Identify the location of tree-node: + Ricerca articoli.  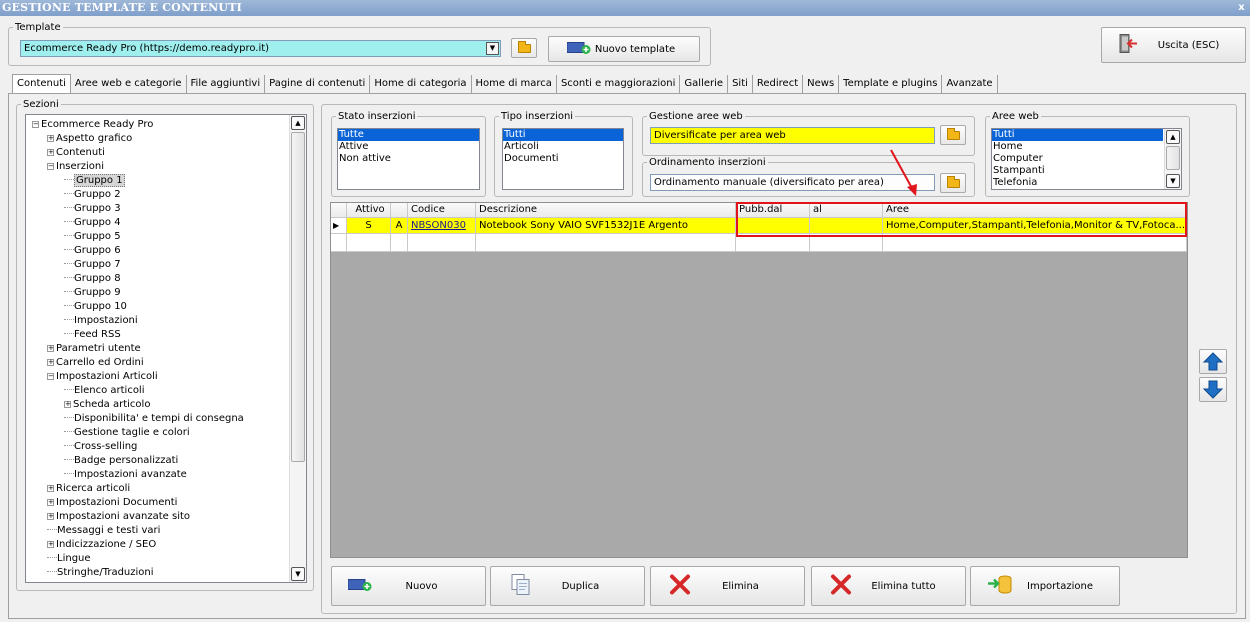
(88, 488).